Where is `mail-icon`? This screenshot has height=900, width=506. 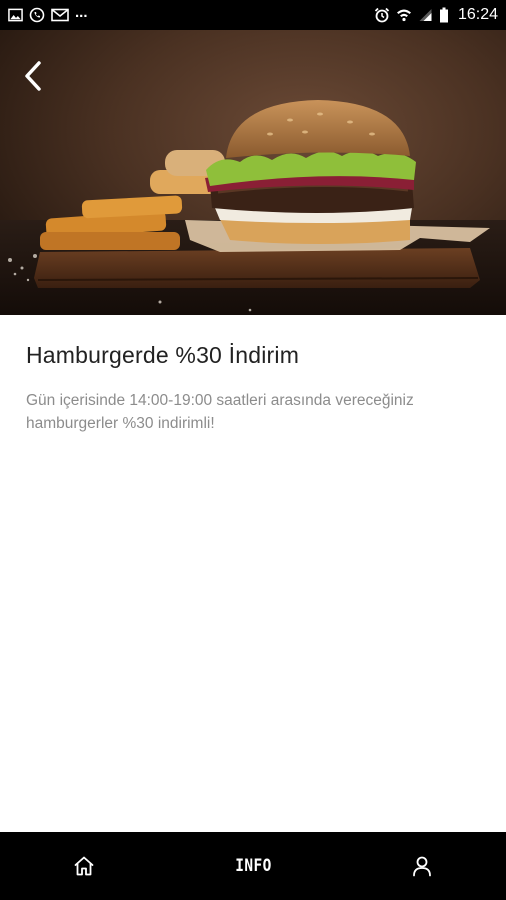 mail-icon is located at coordinates (60, 15).